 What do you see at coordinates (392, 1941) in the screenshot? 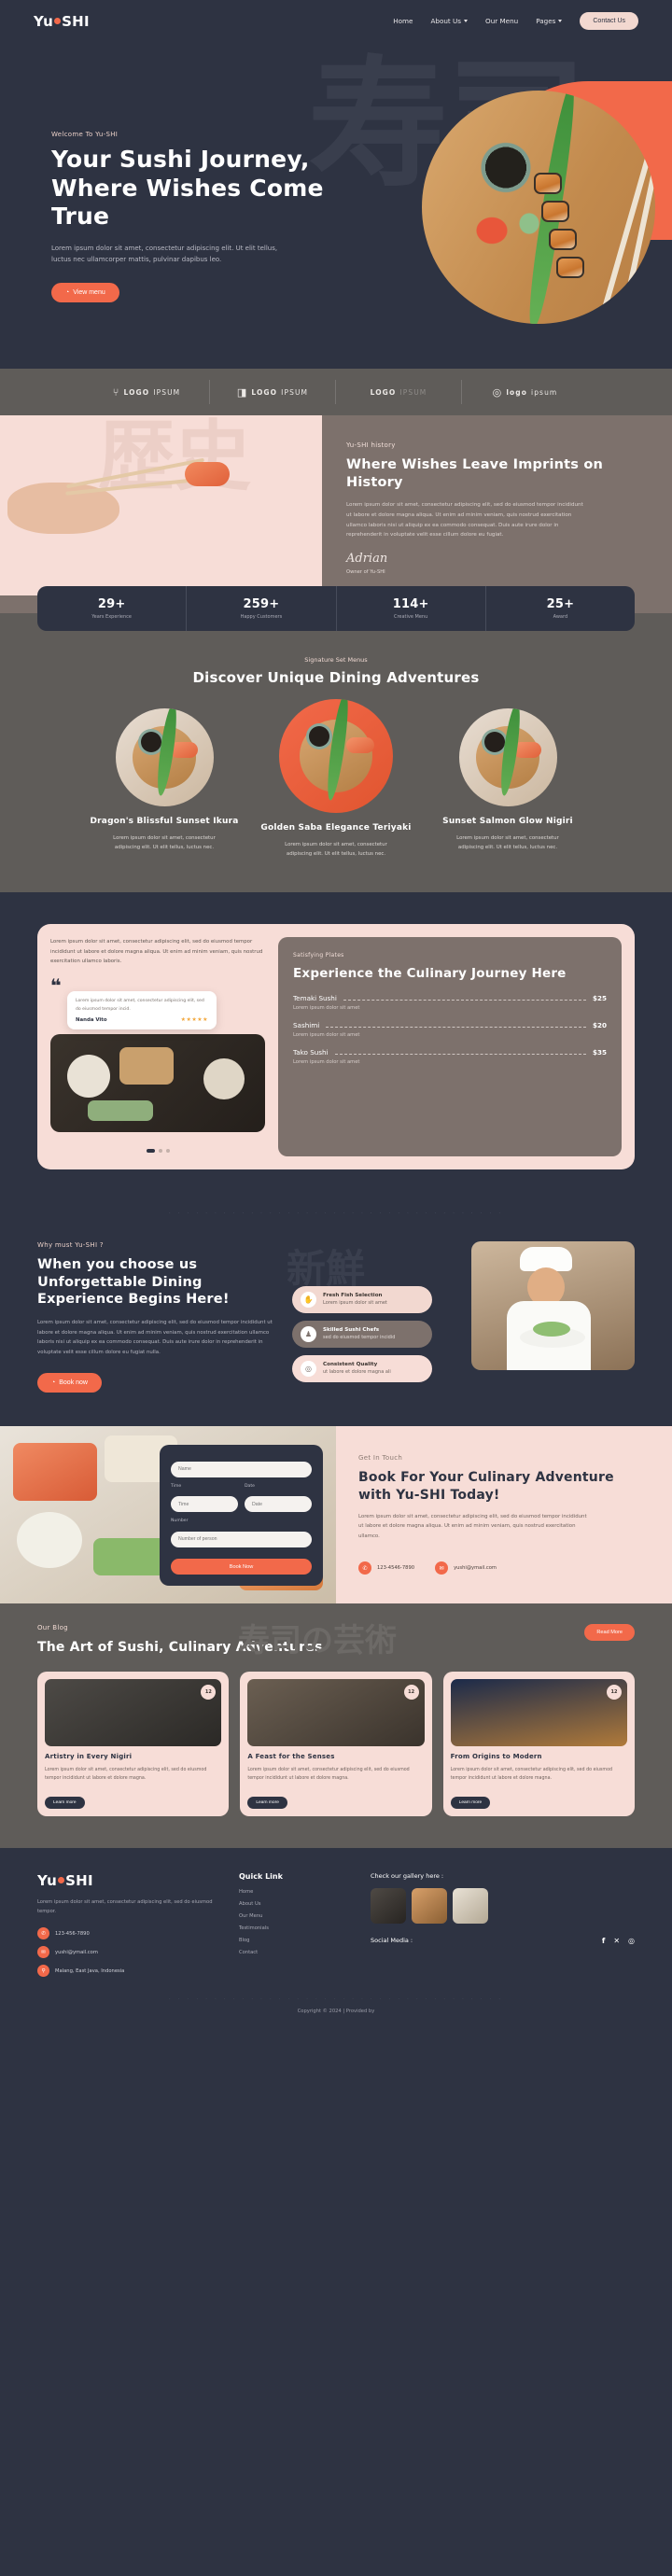
I see `social-heading: Social Media :` at bounding box center [392, 1941].